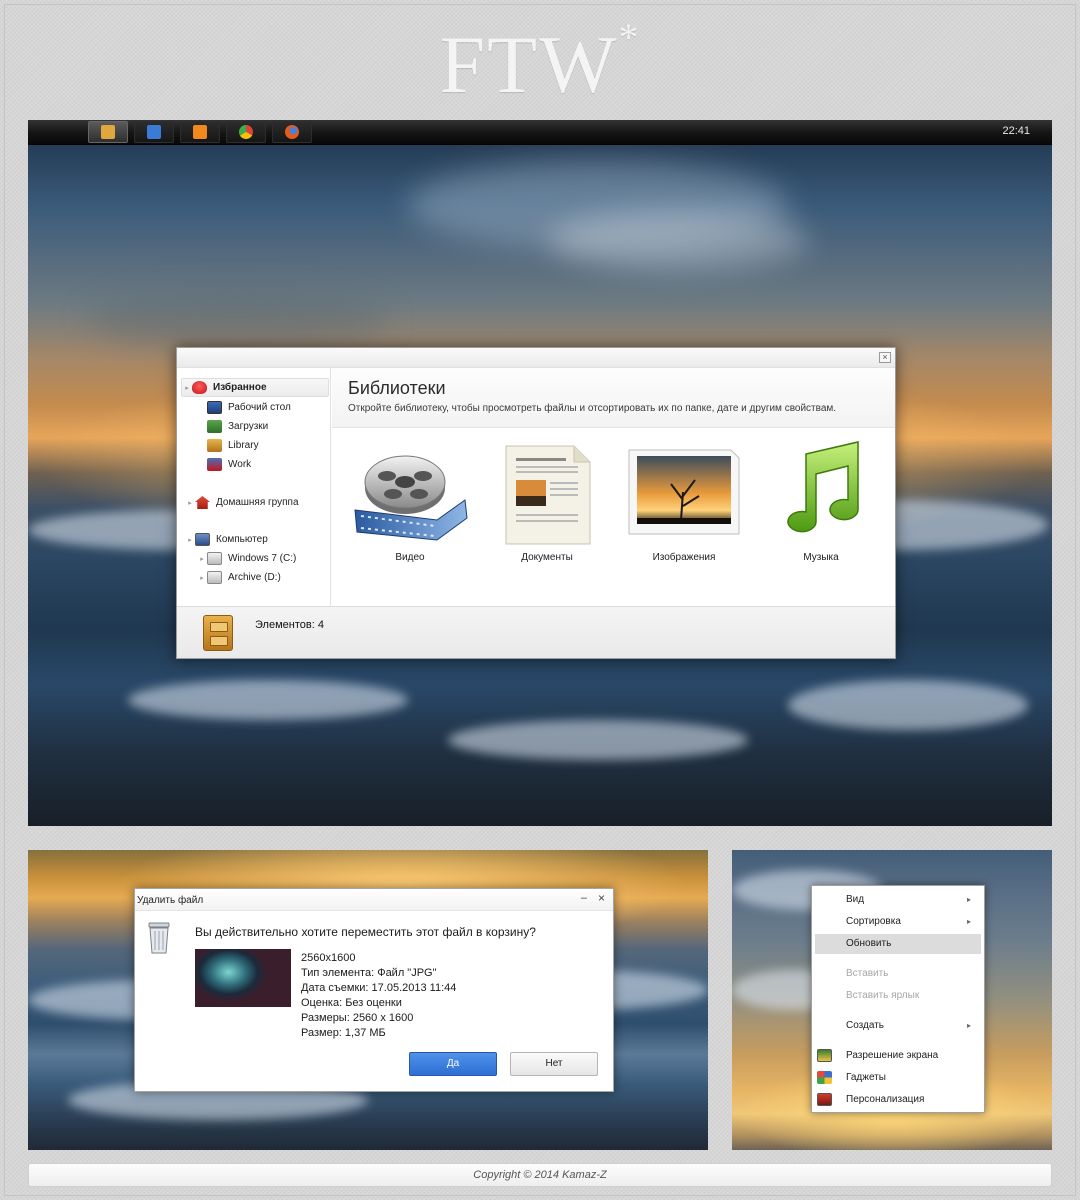  What do you see at coordinates (869, 943) in the screenshot?
I see `menu-item-label: Обновить` at bounding box center [869, 943].